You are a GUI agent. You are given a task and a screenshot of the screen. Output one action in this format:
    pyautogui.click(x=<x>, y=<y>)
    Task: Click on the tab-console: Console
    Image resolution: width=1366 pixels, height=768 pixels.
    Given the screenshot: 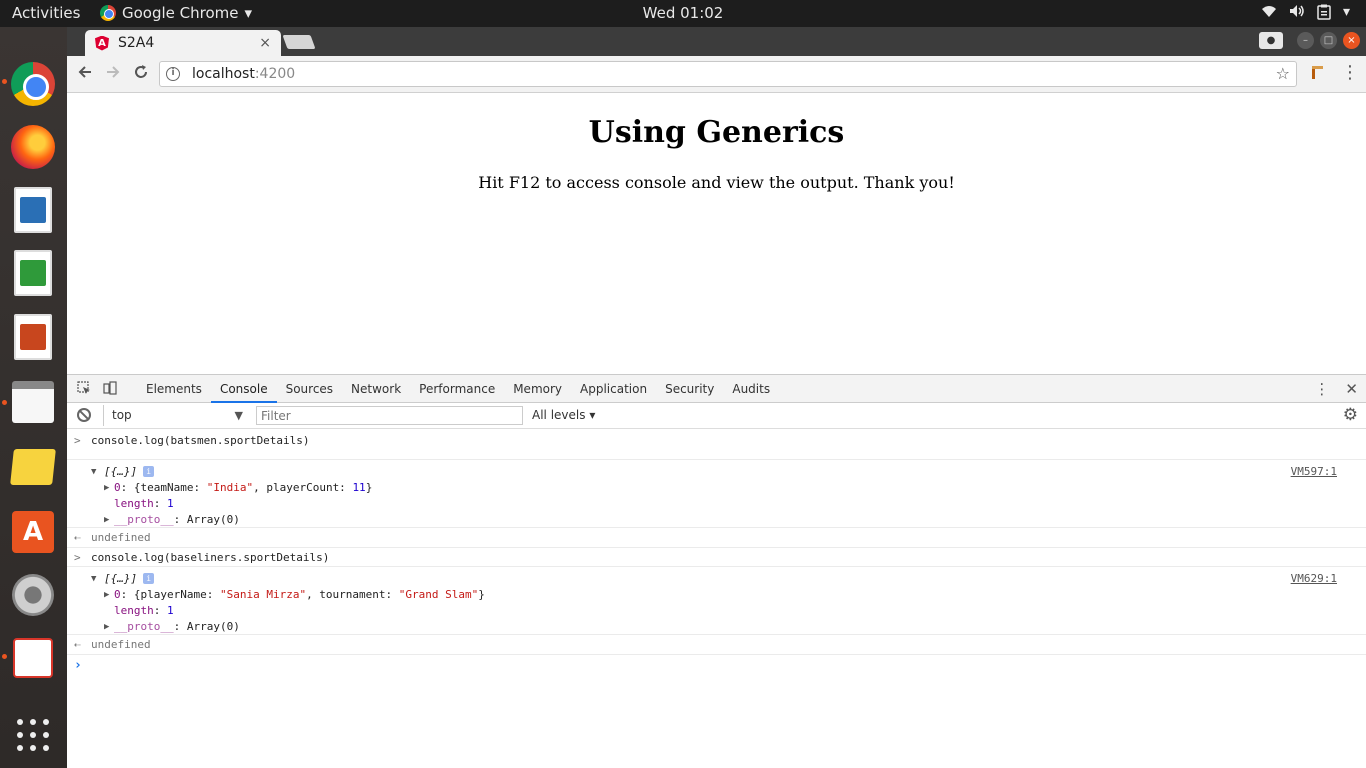 What is the action you would take?
    pyautogui.click(x=243, y=389)
    